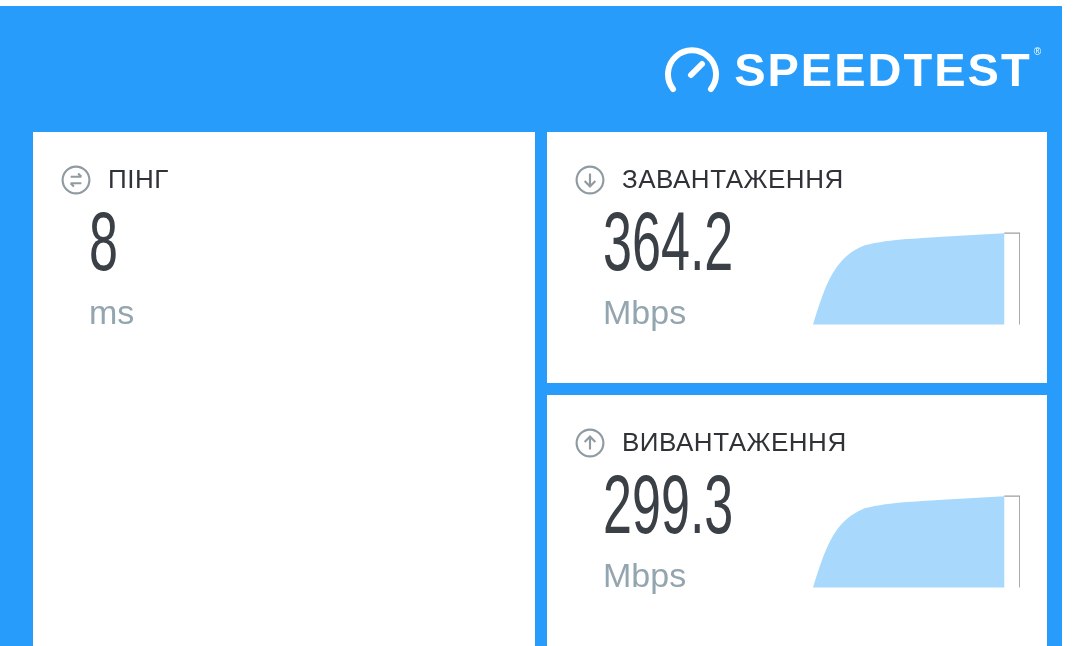  Describe the element at coordinates (103, 241) in the screenshot. I see `result-value: 8` at that location.